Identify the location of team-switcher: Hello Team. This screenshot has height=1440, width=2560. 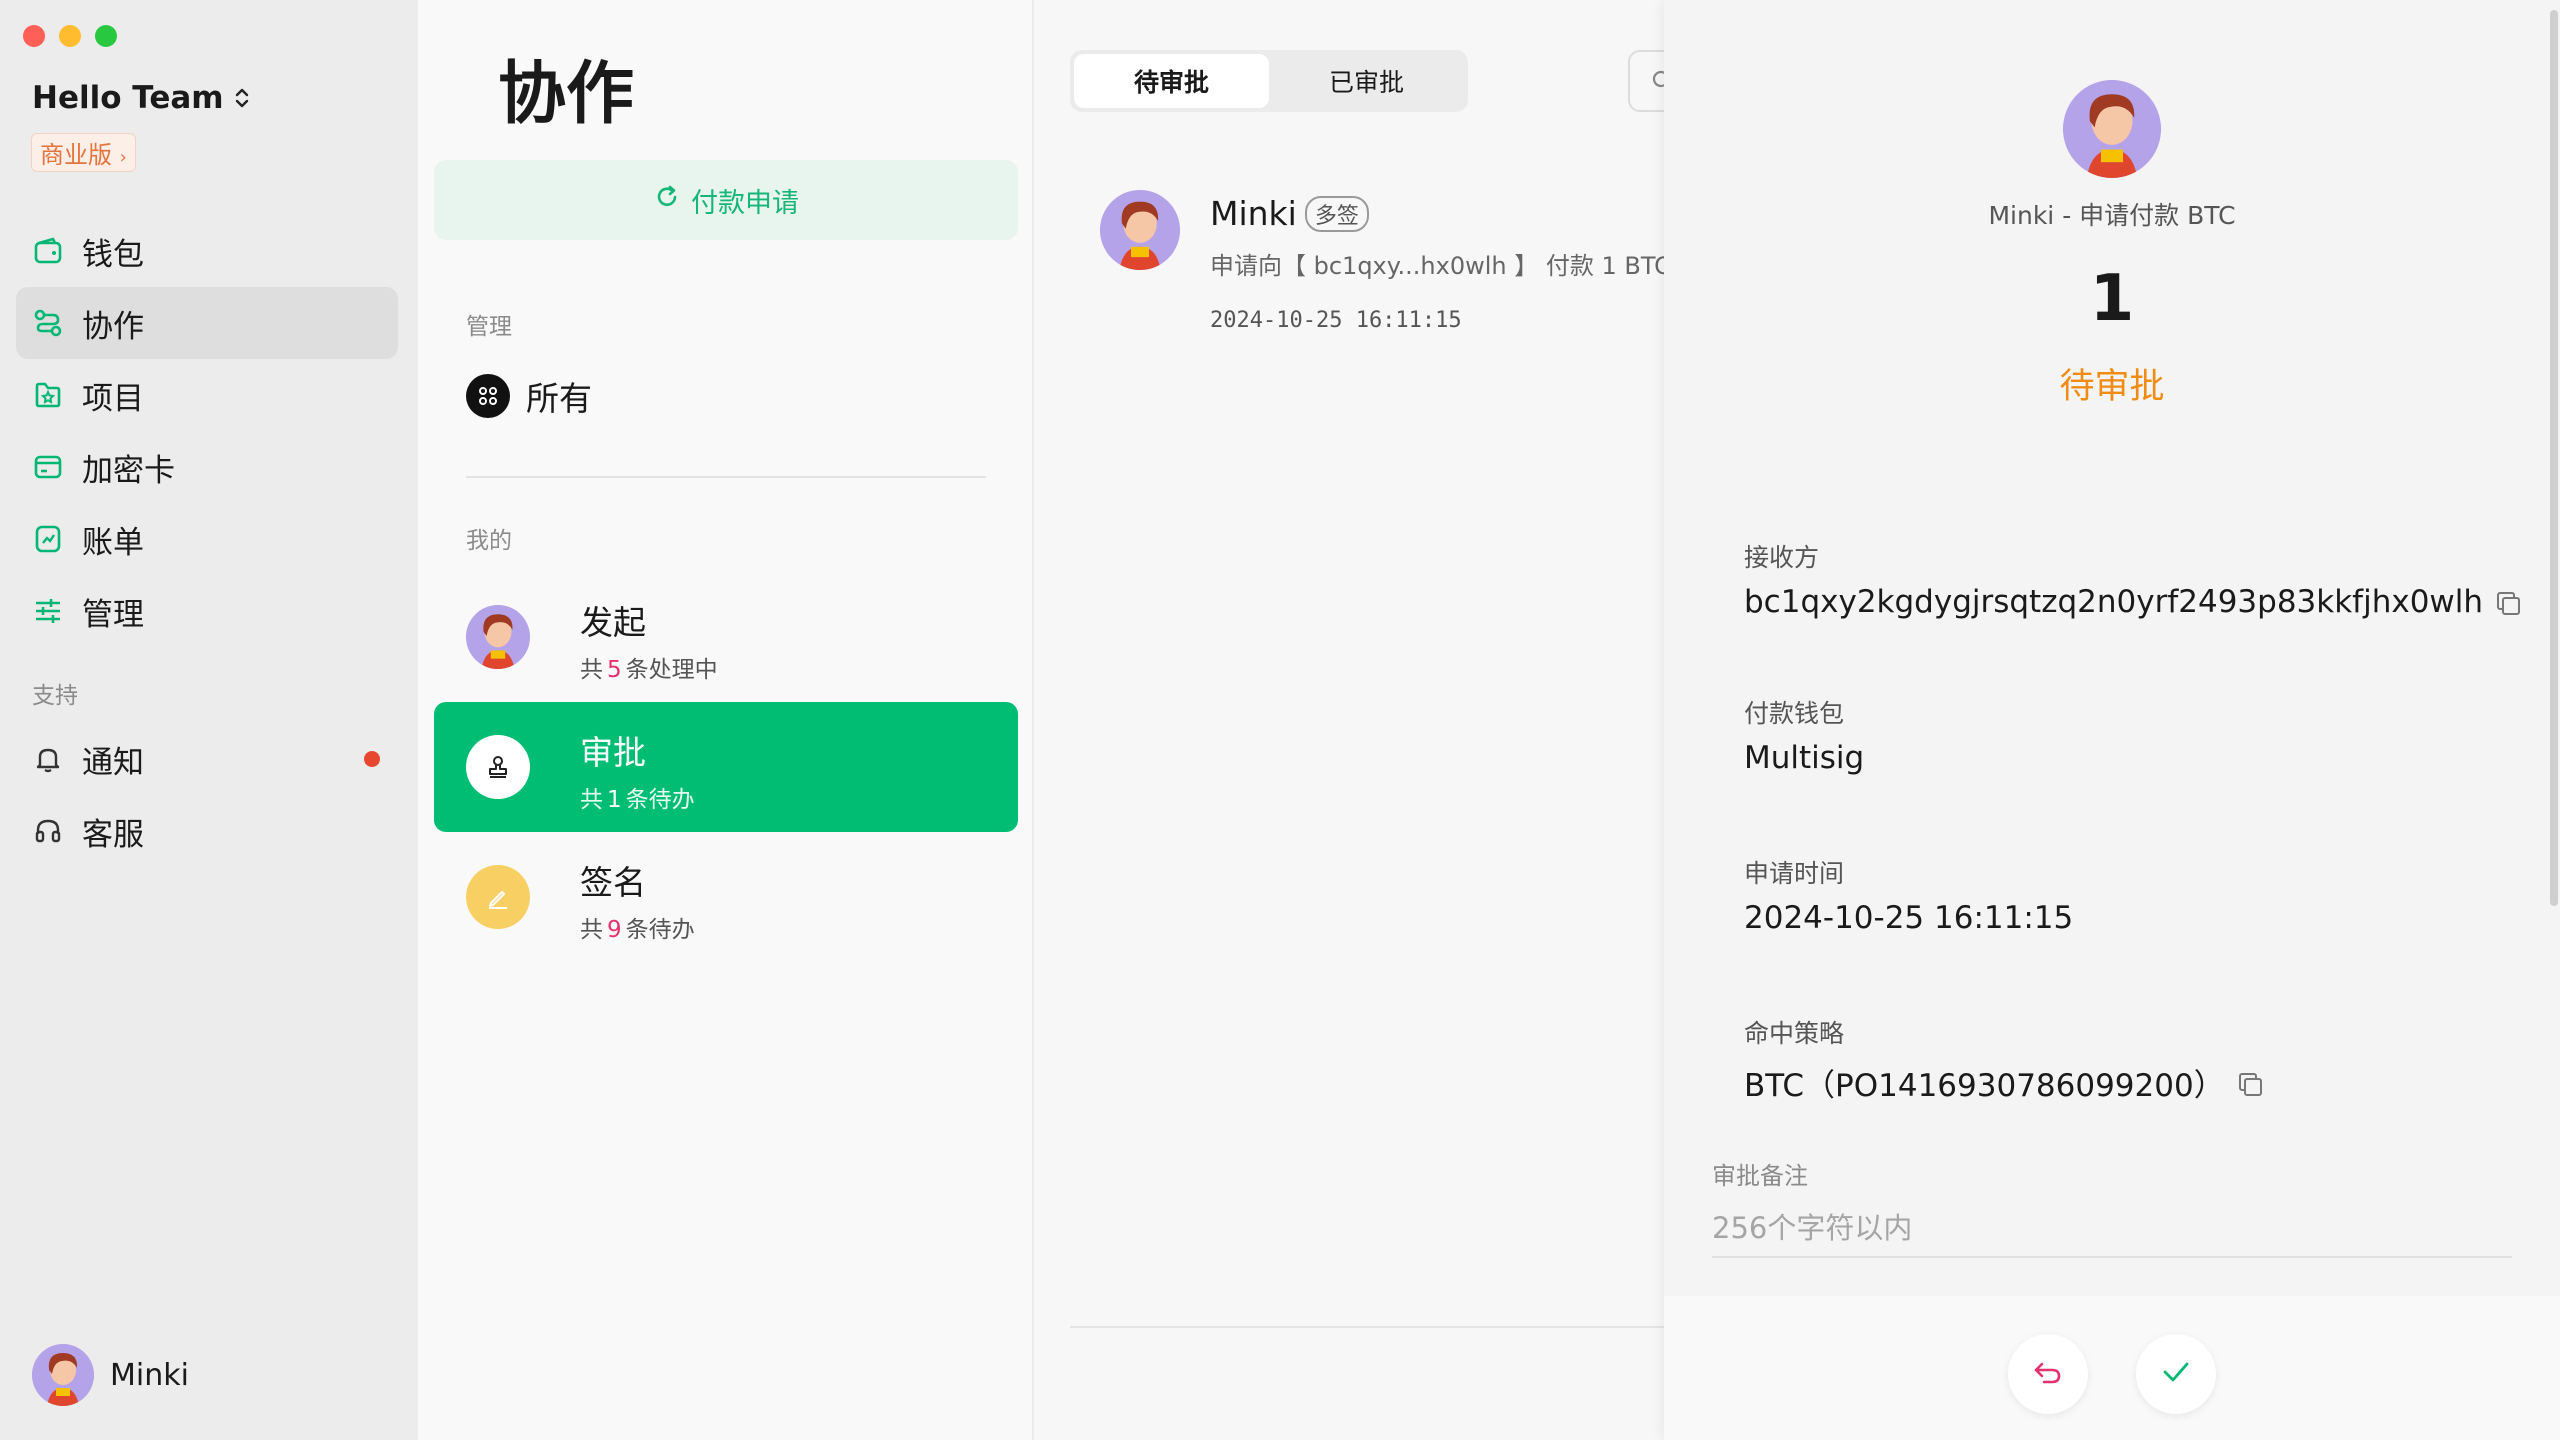
(141, 98).